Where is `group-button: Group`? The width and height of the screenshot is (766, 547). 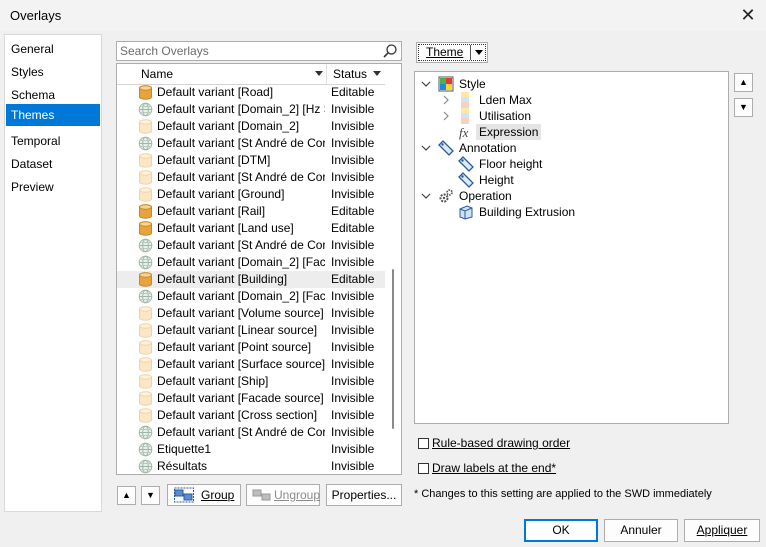
group-button: Group is located at coordinates (204, 495).